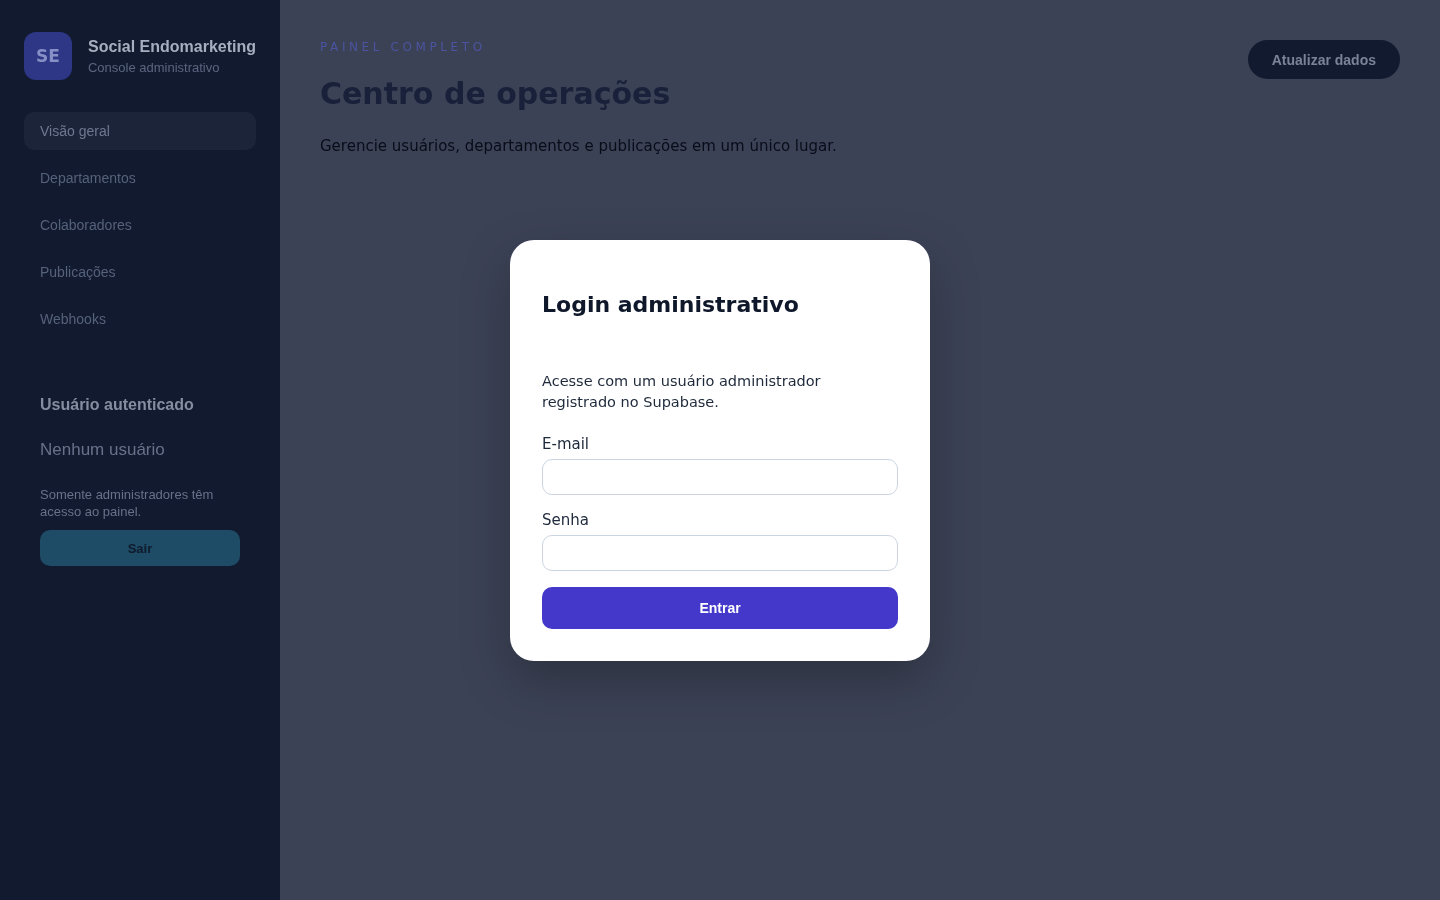 Image resolution: width=1440 pixels, height=900 pixels. Describe the element at coordinates (140, 272) in the screenshot. I see `nav-item: Publicações` at that location.